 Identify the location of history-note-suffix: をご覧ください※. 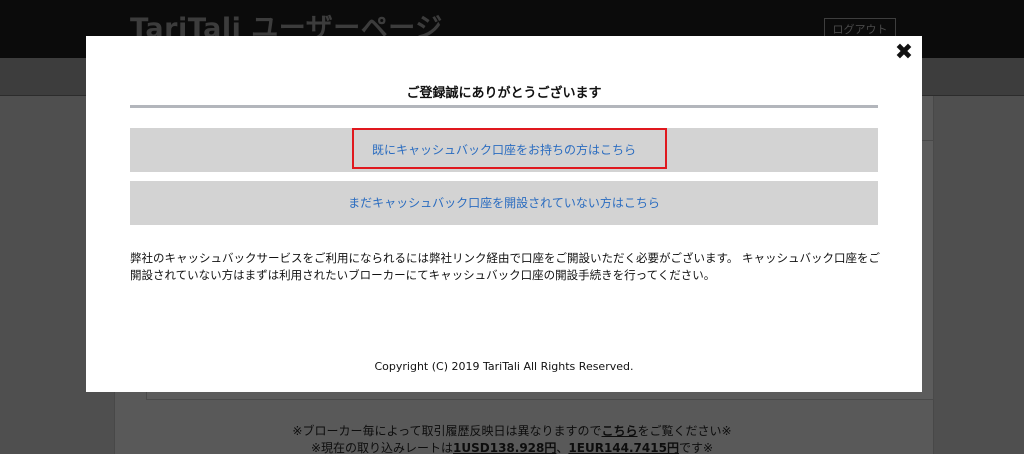
(684, 431).